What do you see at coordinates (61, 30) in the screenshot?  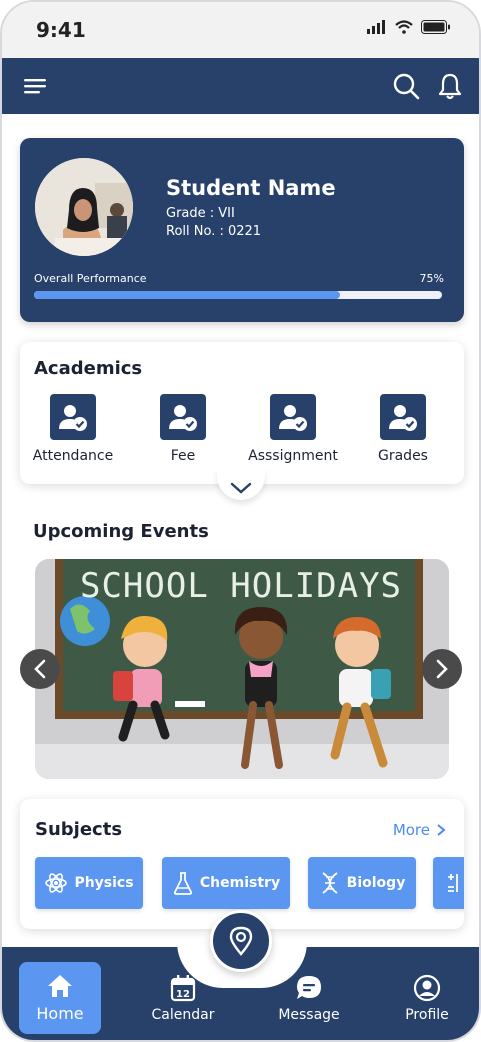 I see `status-time: 9:41` at bounding box center [61, 30].